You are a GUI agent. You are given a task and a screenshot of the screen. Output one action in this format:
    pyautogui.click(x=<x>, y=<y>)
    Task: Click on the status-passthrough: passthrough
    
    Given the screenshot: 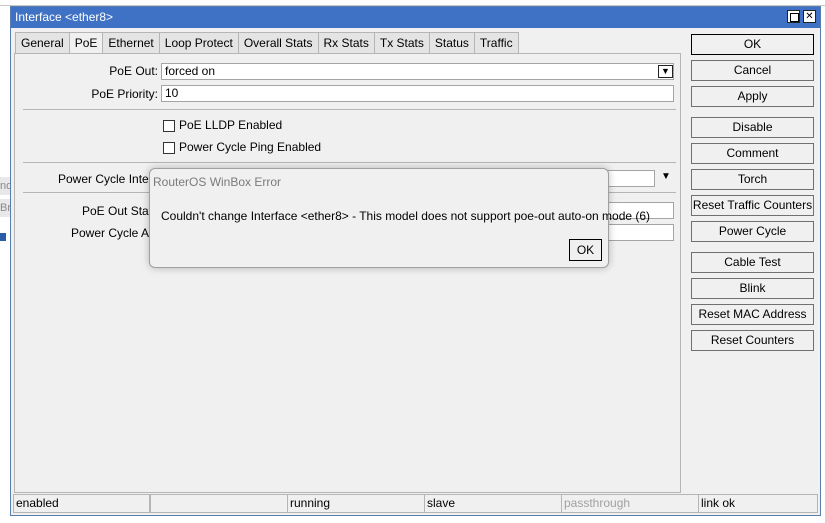 What is the action you would take?
    pyautogui.click(x=630, y=503)
    